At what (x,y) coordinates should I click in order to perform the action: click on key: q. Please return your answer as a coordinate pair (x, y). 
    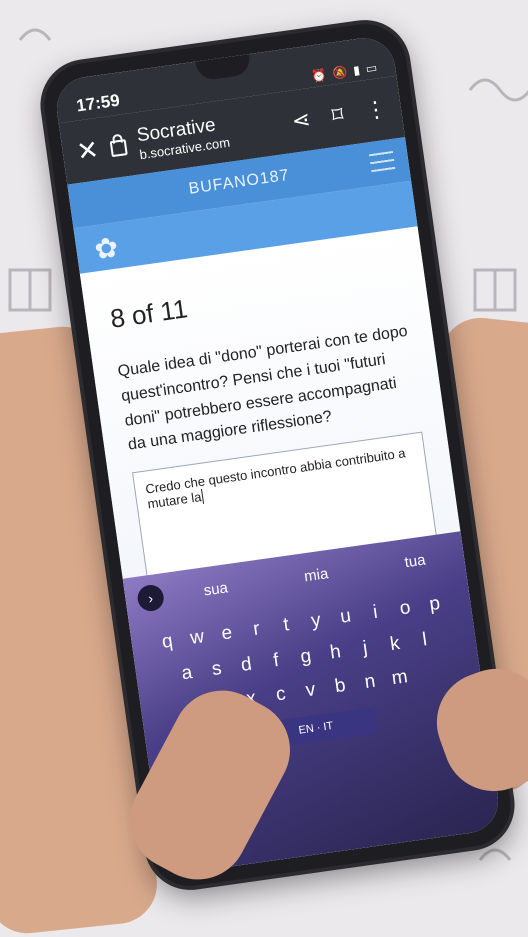
    Looking at the image, I should click on (167, 642).